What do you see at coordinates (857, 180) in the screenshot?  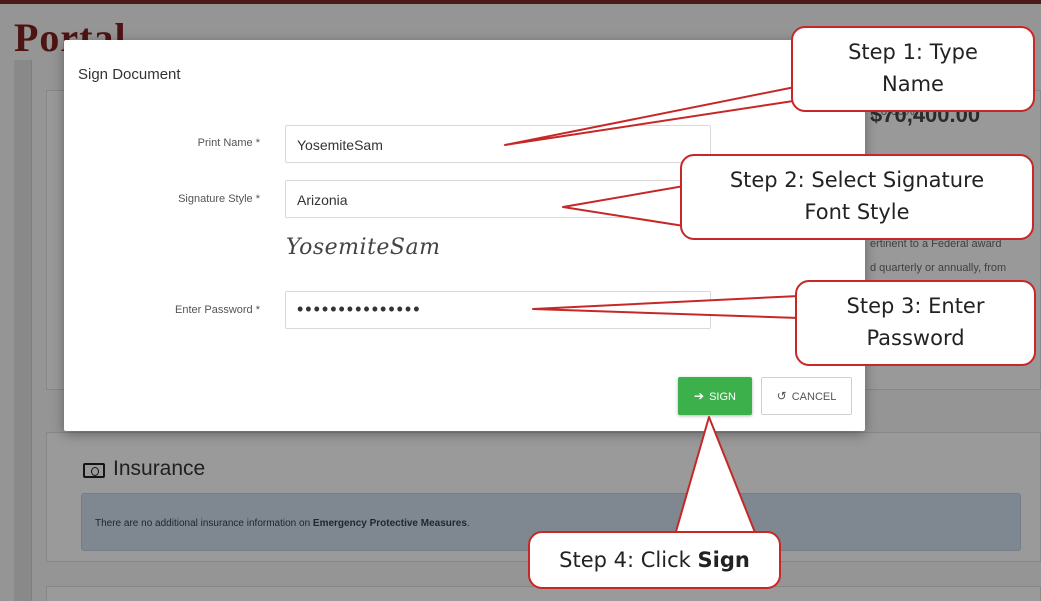 I see `step2-line1: Step 2: Select Signature` at bounding box center [857, 180].